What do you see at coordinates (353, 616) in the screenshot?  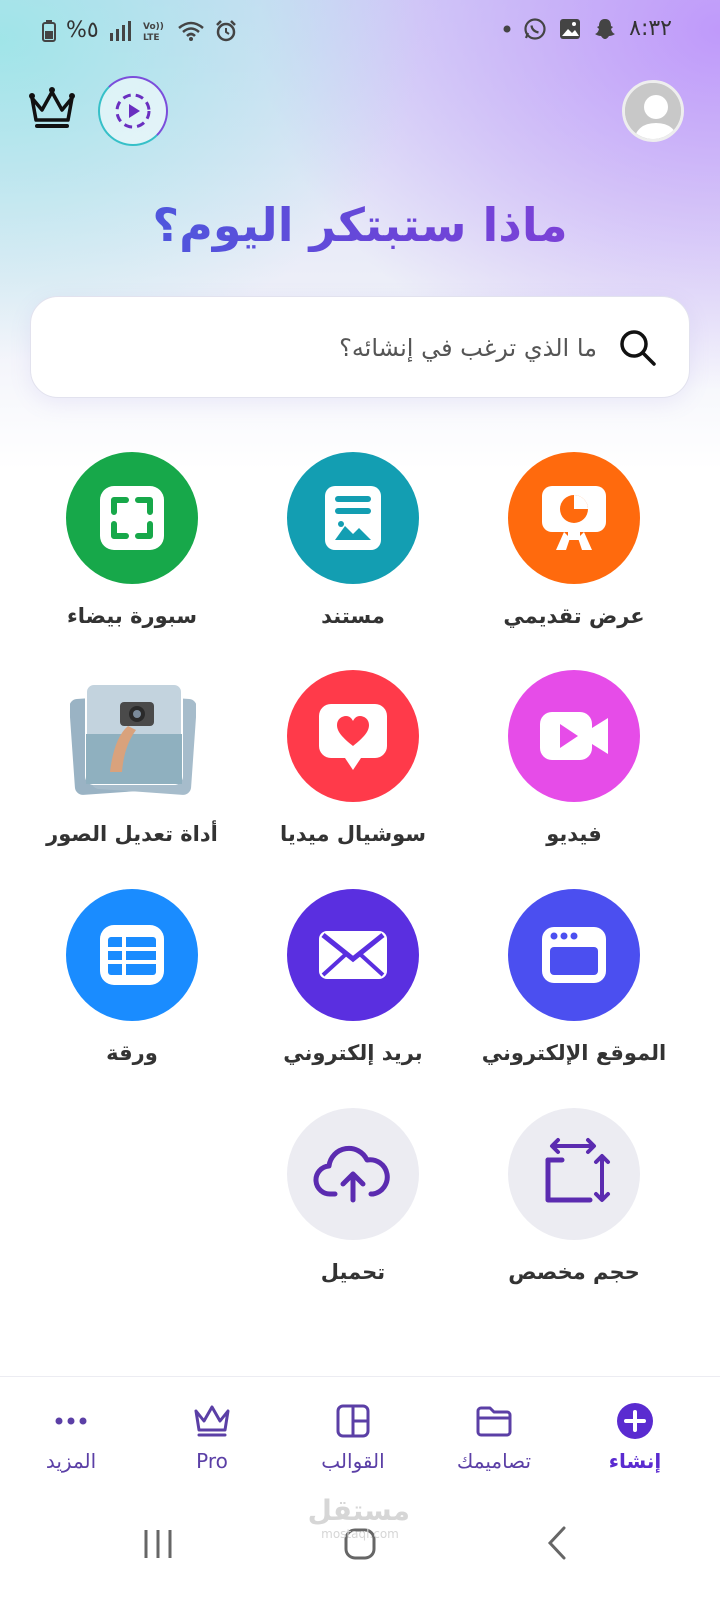 I see `category-label: مستند` at bounding box center [353, 616].